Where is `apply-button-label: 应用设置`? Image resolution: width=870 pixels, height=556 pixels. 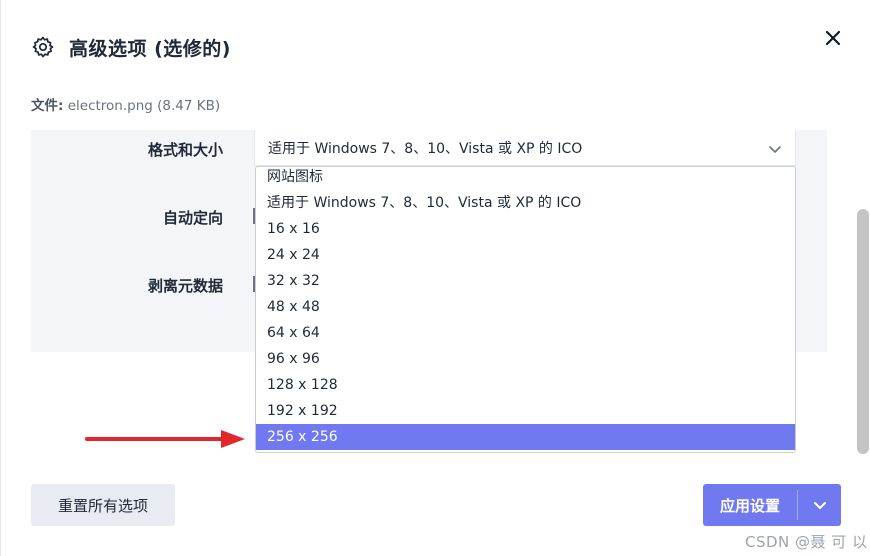
apply-button-label: 应用设置 is located at coordinates (749, 505).